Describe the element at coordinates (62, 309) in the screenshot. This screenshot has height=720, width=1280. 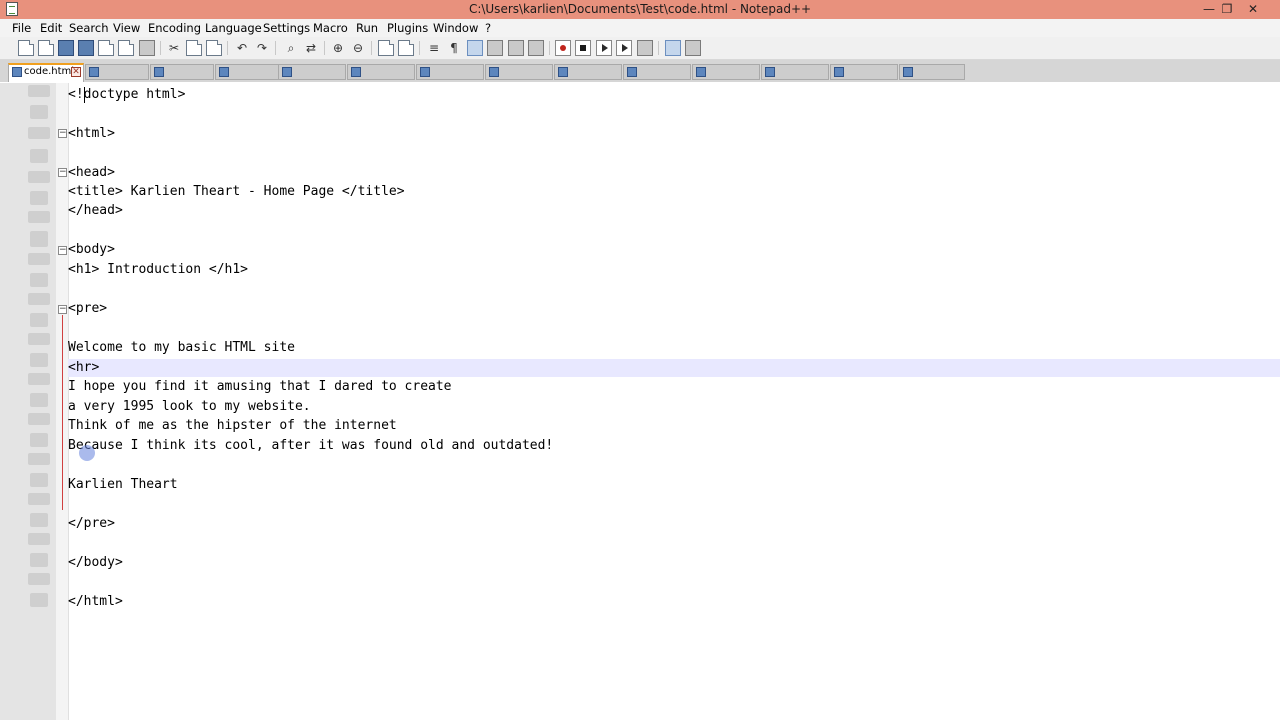
I see `fold-toggle-pre: −` at that location.